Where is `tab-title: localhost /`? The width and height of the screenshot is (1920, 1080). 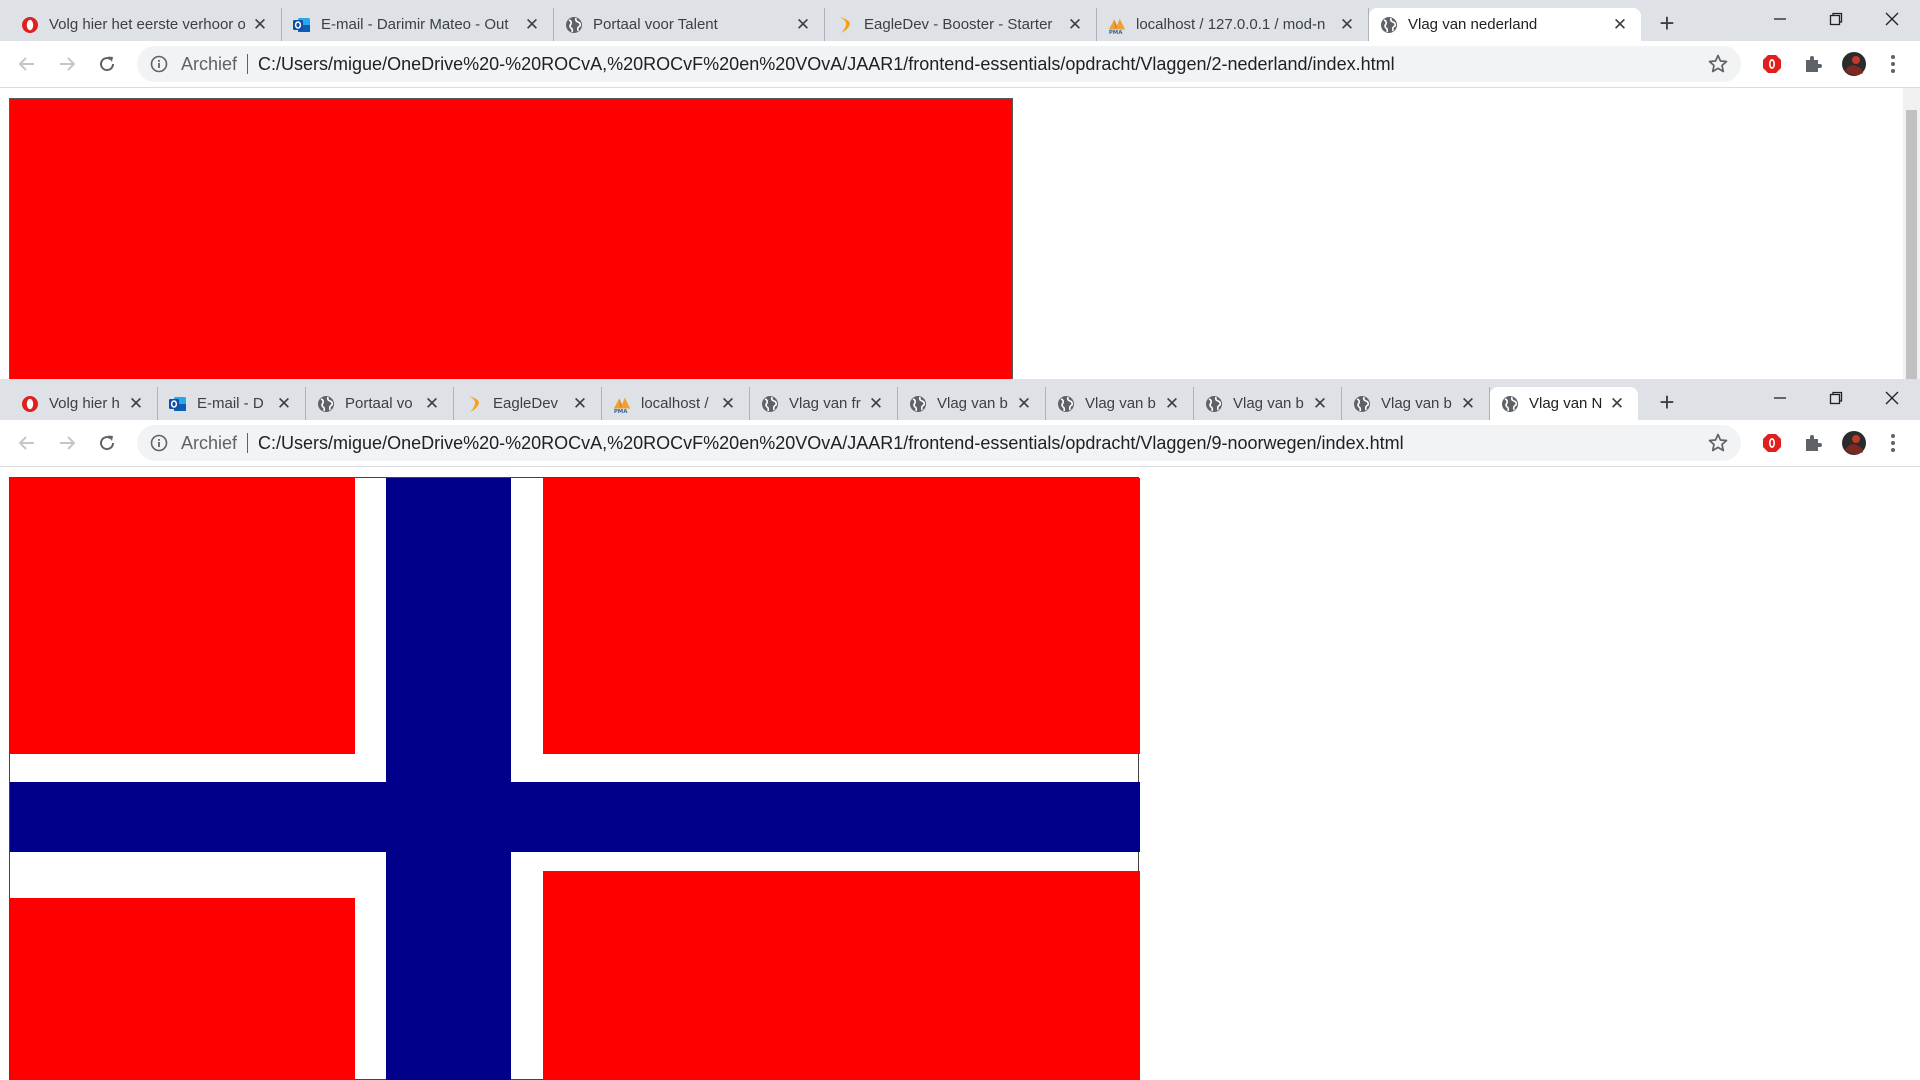 tab-title: localhost / is located at coordinates (675, 403).